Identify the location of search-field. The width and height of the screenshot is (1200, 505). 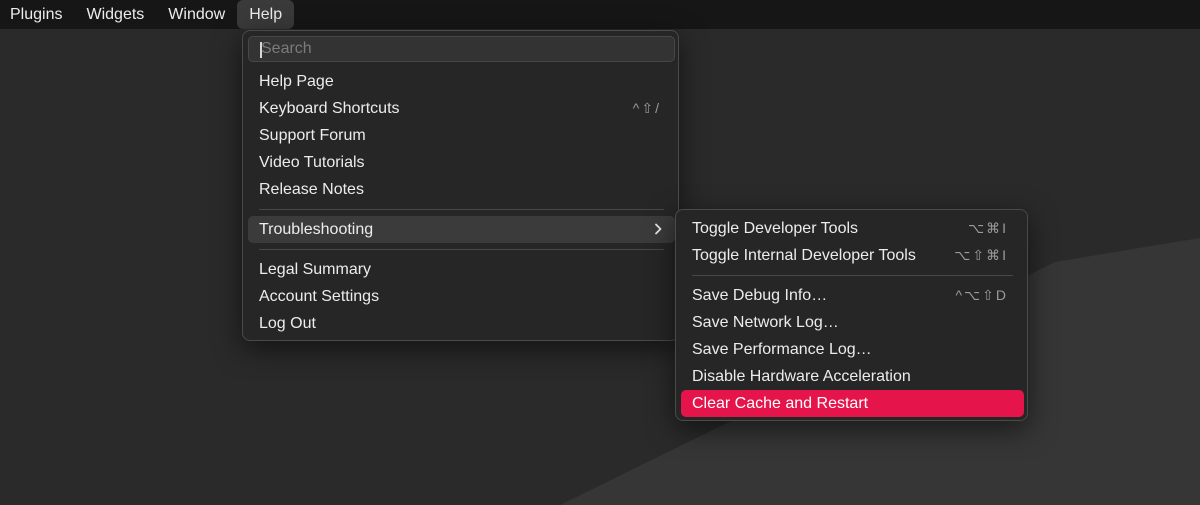
(461, 49).